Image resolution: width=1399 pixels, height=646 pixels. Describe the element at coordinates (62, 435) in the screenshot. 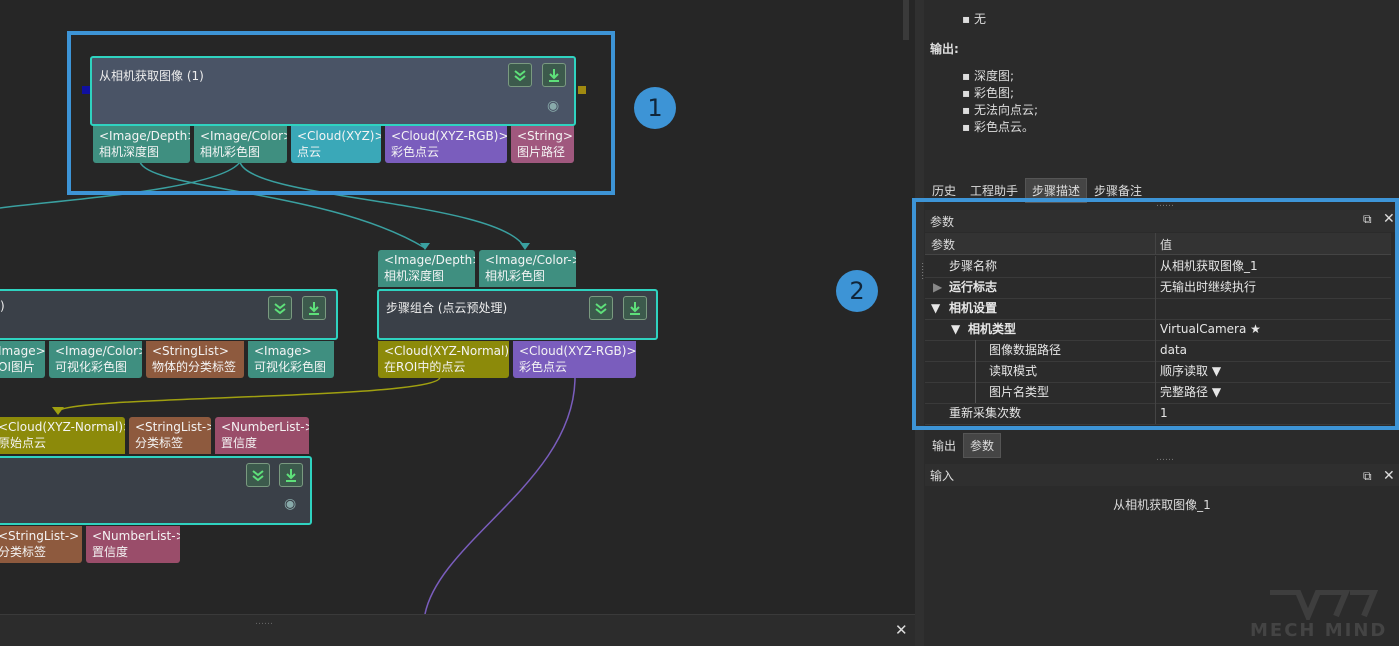

I see `input-raw-cloud: <Cloud(XYZ-Normal)> 原始点云` at that location.